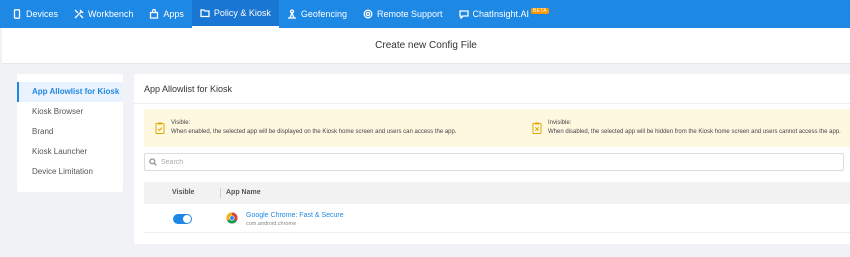  I want to click on chrome-icon, so click(232, 218).